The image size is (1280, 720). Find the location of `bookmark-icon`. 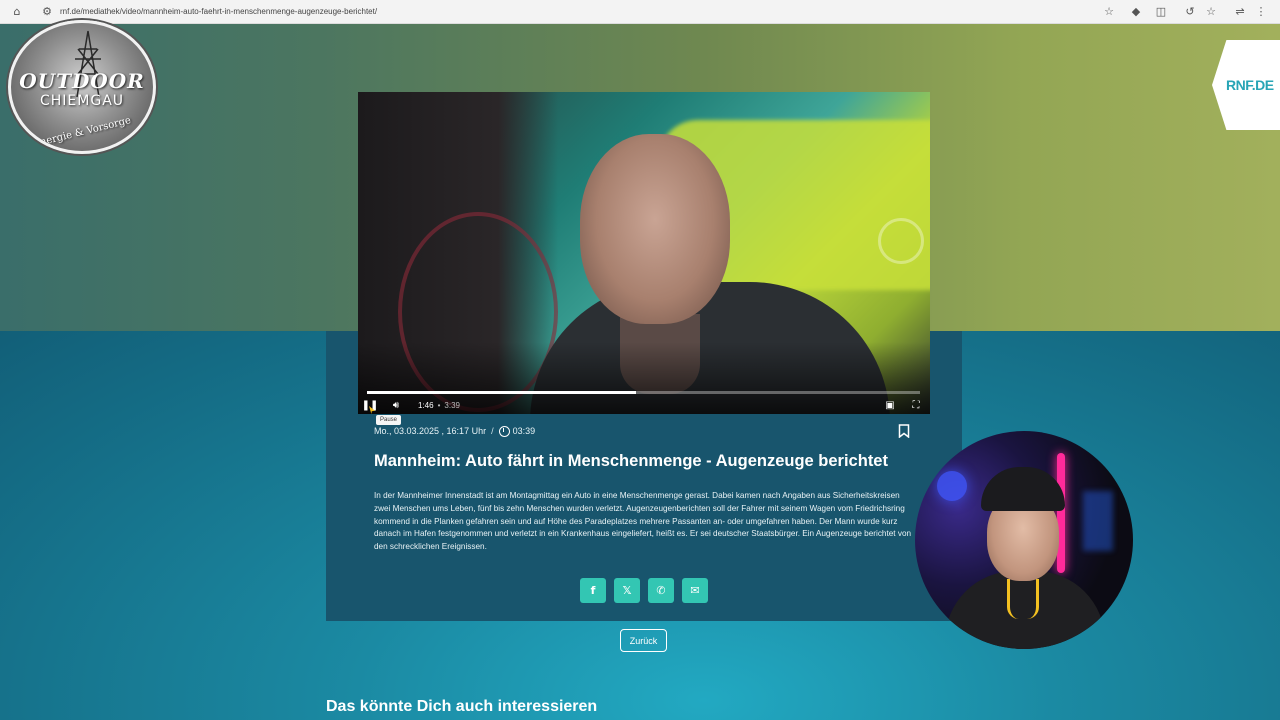

bookmark-icon is located at coordinates (904, 431).